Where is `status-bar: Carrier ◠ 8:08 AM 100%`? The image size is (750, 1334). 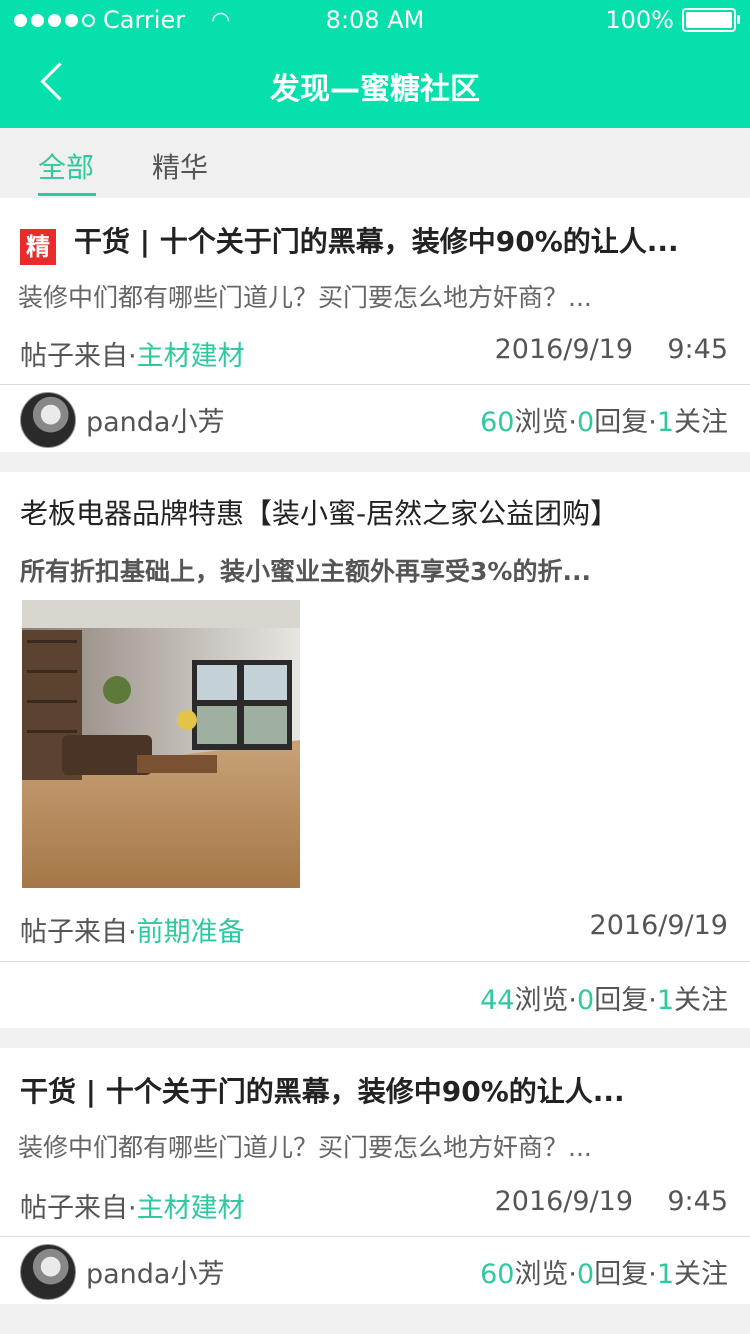 status-bar: Carrier ◠ 8:08 AM 100% is located at coordinates (375, 21).